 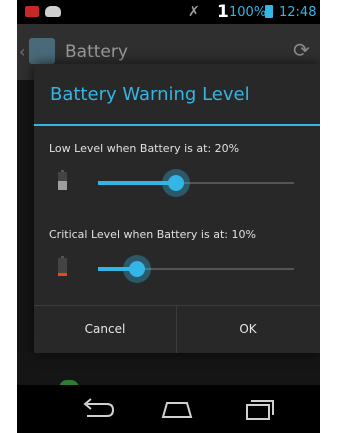 What do you see at coordinates (301, 50) in the screenshot?
I see `refresh-icon: ⟳` at bounding box center [301, 50].